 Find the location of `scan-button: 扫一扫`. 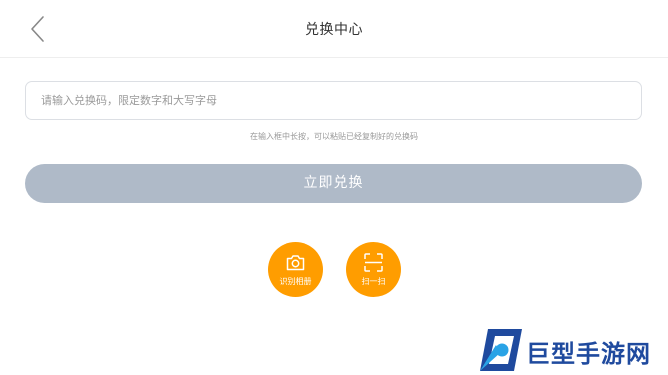

scan-button: 扫一扫 is located at coordinates (373, 269).